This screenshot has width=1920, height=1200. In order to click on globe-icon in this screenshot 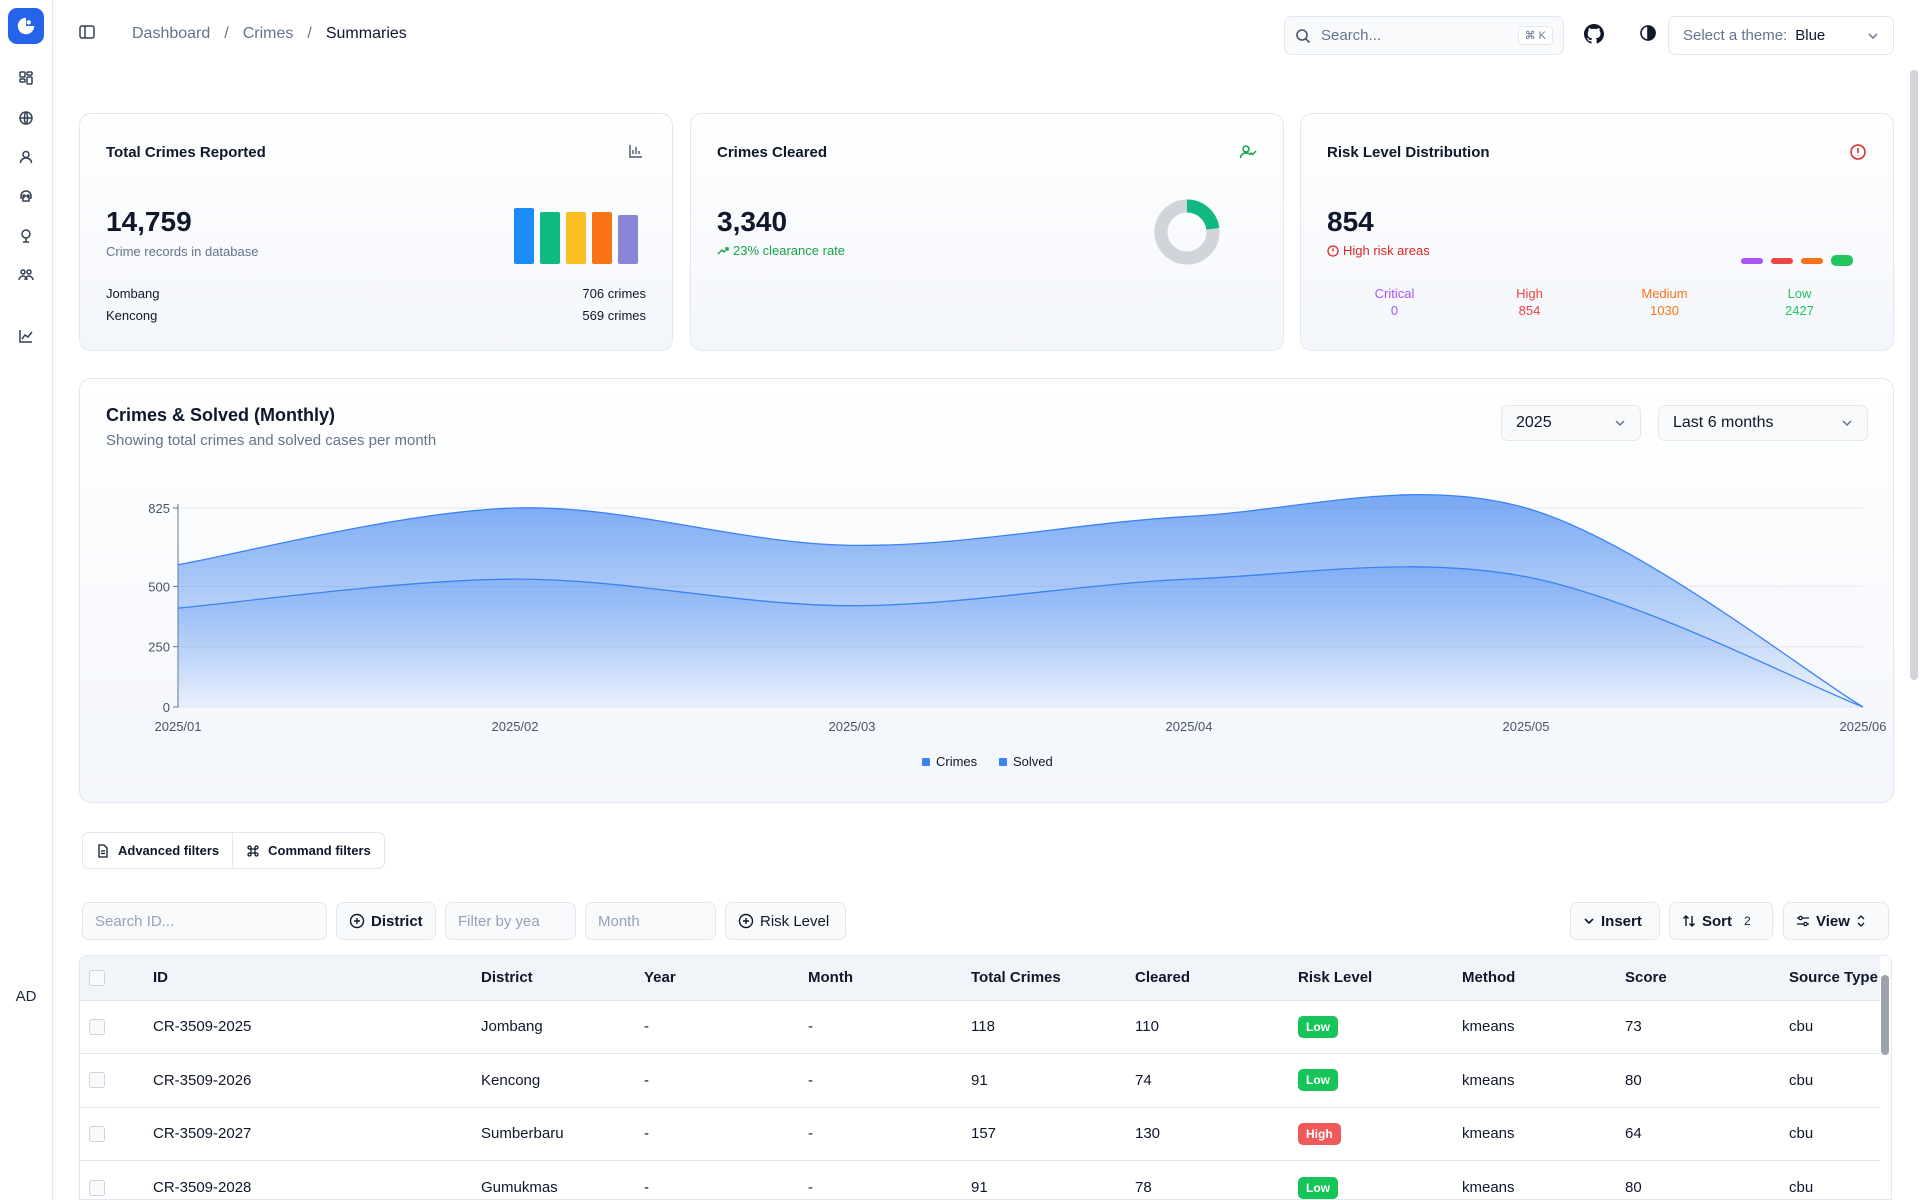, I will do `click(26, 118)`.